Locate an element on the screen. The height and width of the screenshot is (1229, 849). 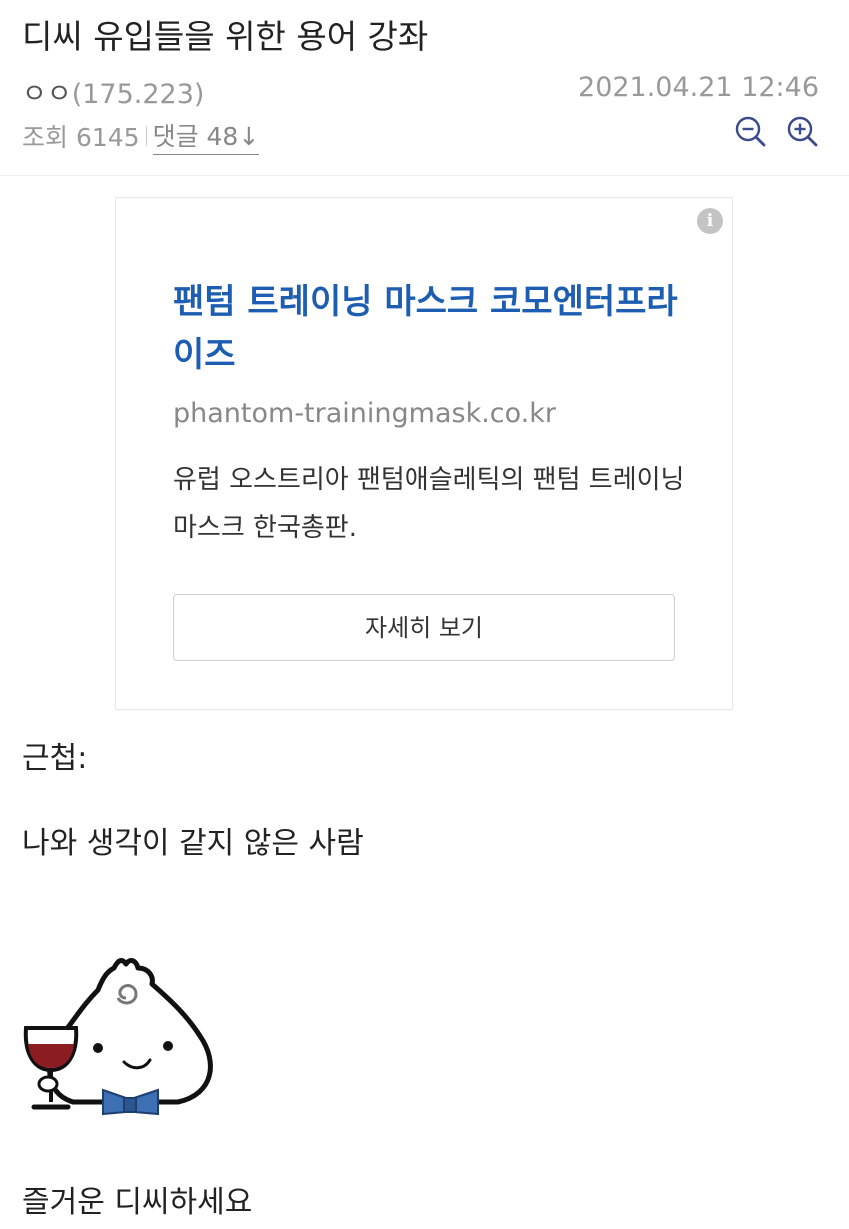
view-count: 조회 6145 is located at coordinates (81, 137).